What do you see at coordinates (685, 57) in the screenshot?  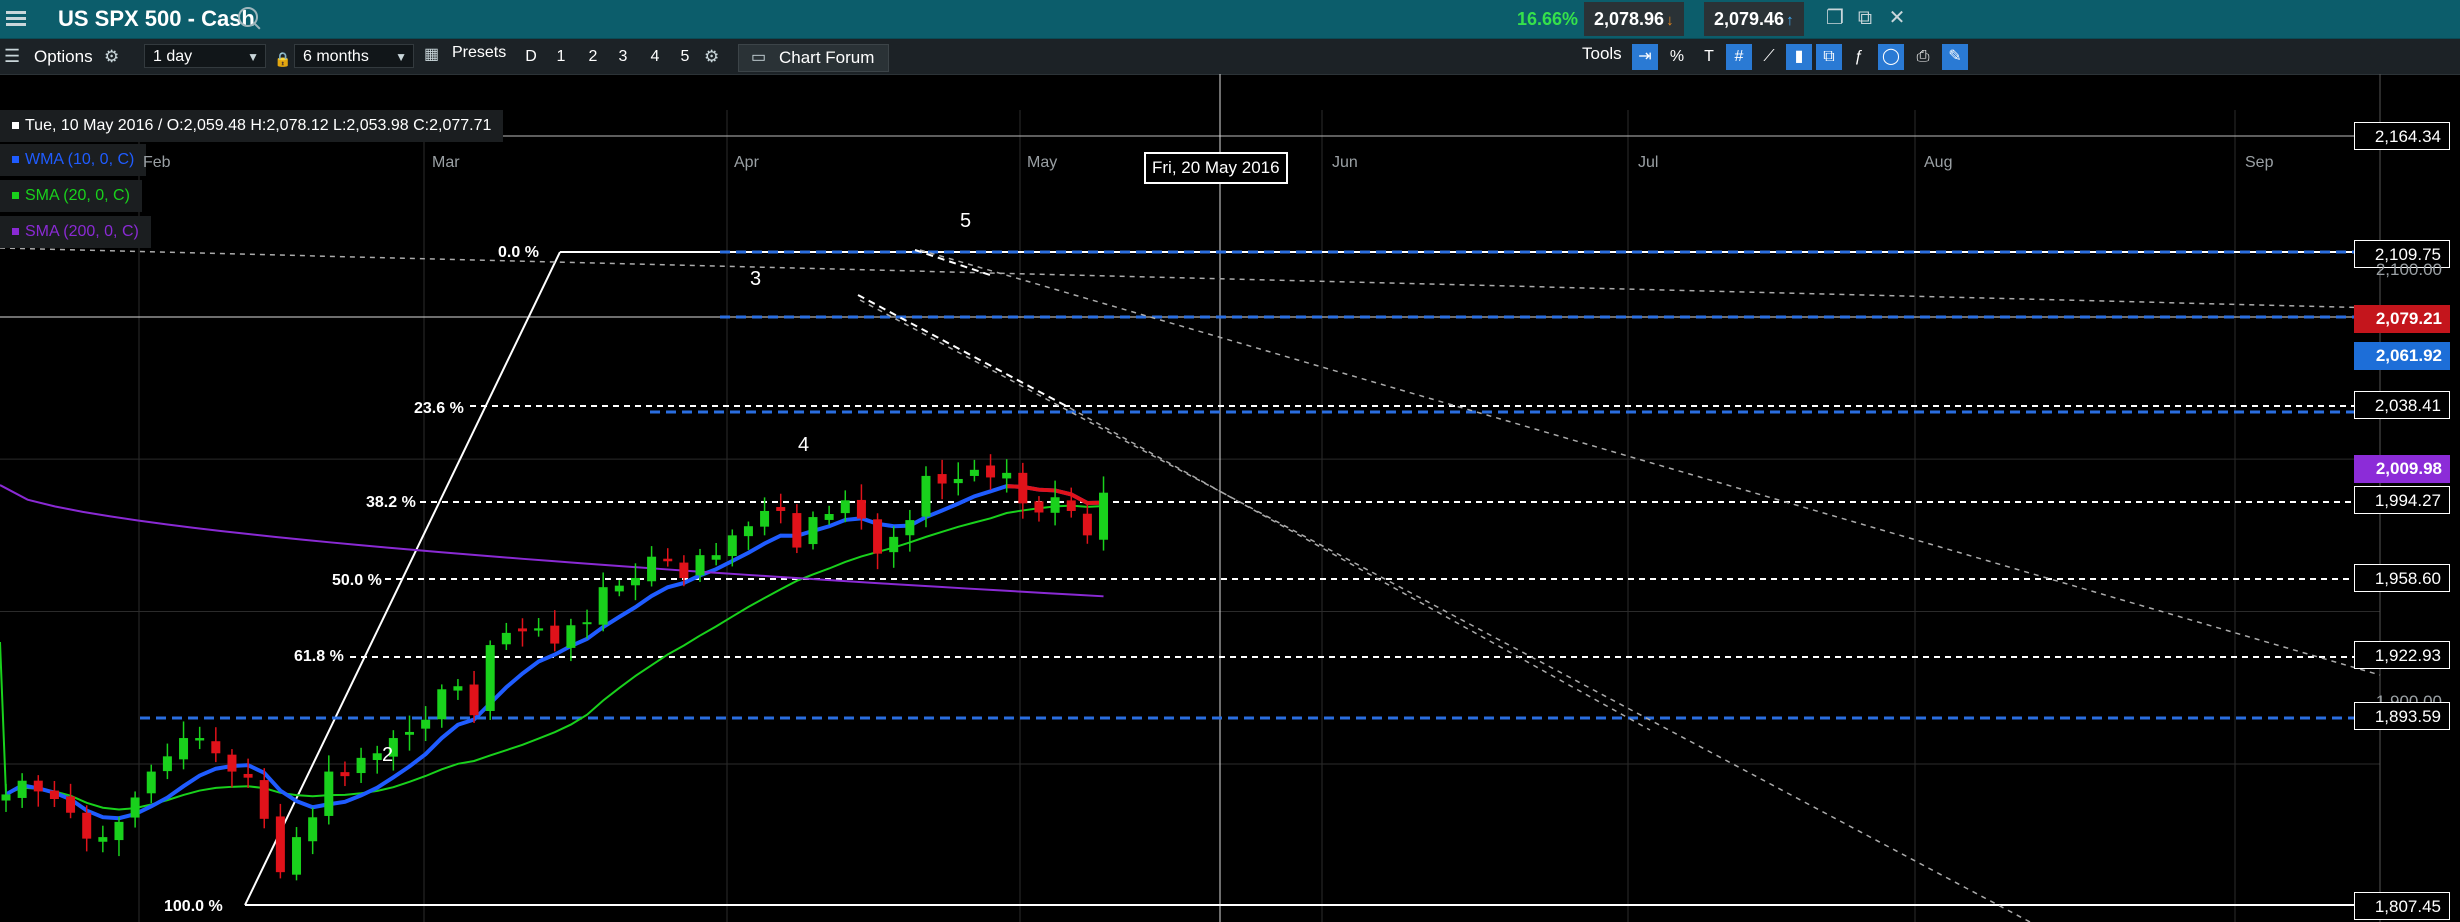 I see `preset-5-button: 5` at bounding box center [685, 57].